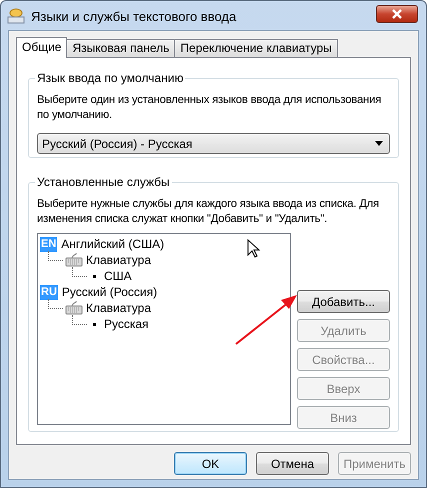 Image resolution: width=427 pixels, height=488 pixels. I want to click on dialog-button: Отмена, so click(292, 463).